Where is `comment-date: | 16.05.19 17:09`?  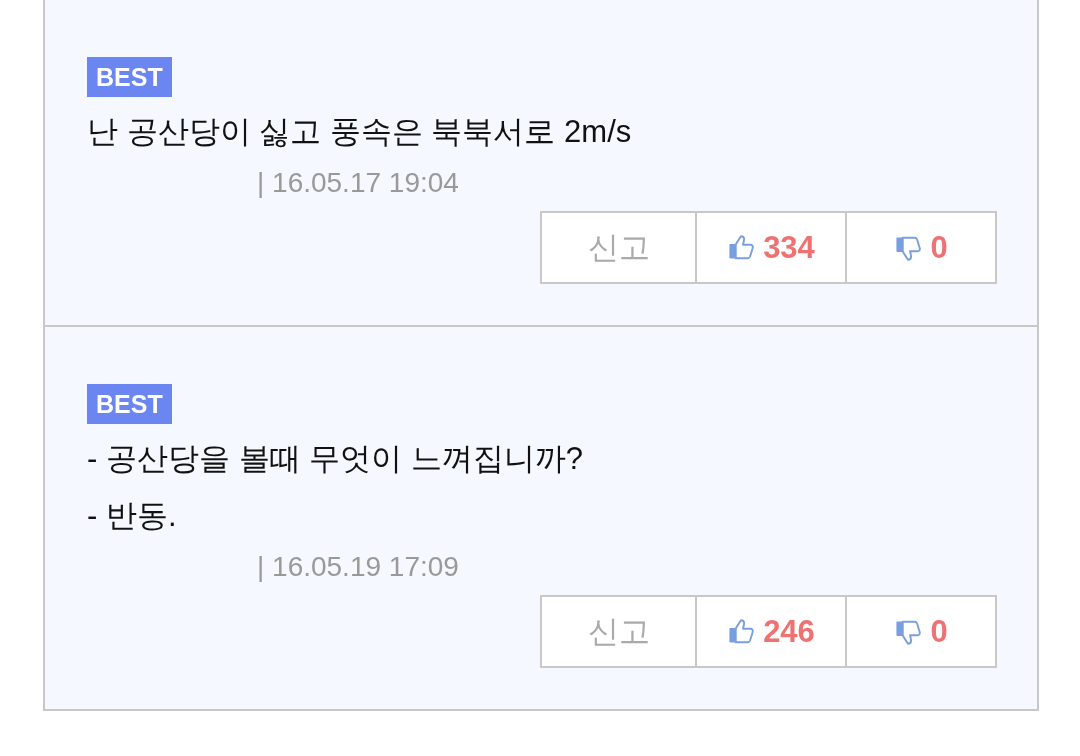 comment-date: | 16.05.19 17:09 is located at coordinates (358, 567).